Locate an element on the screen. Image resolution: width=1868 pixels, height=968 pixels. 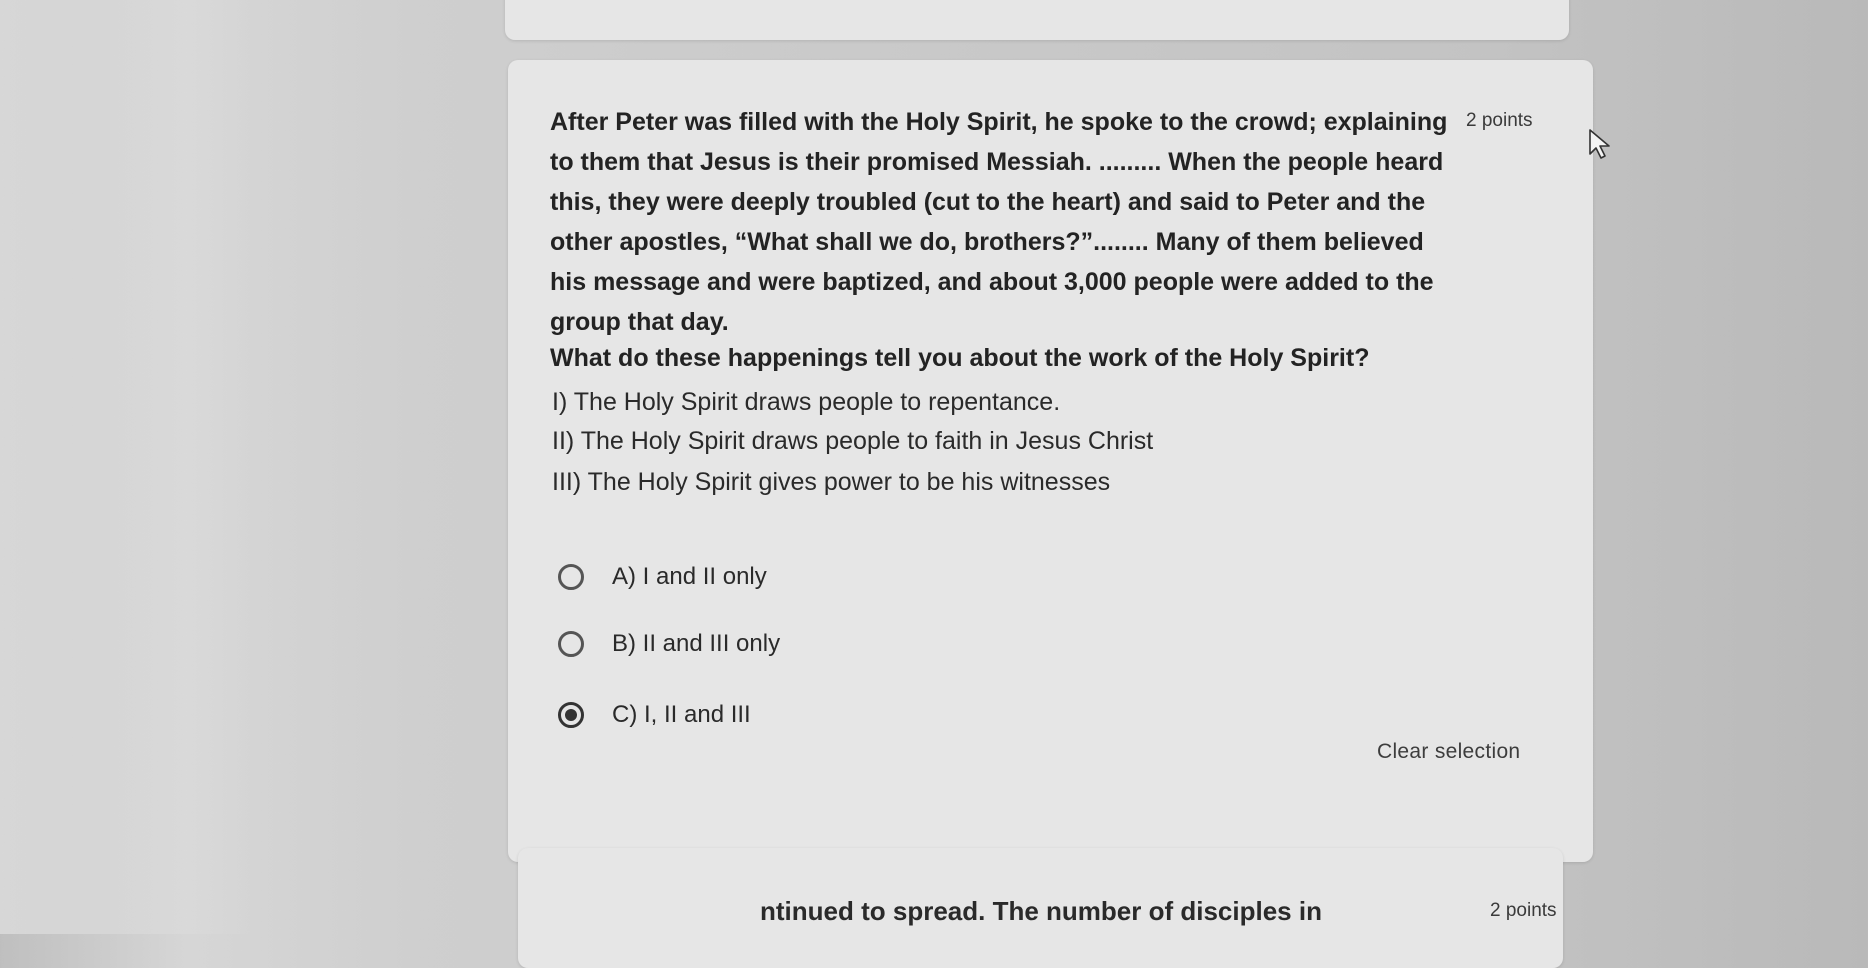
option-c-label: C) I, II and III is located at coordinates (681, 715).